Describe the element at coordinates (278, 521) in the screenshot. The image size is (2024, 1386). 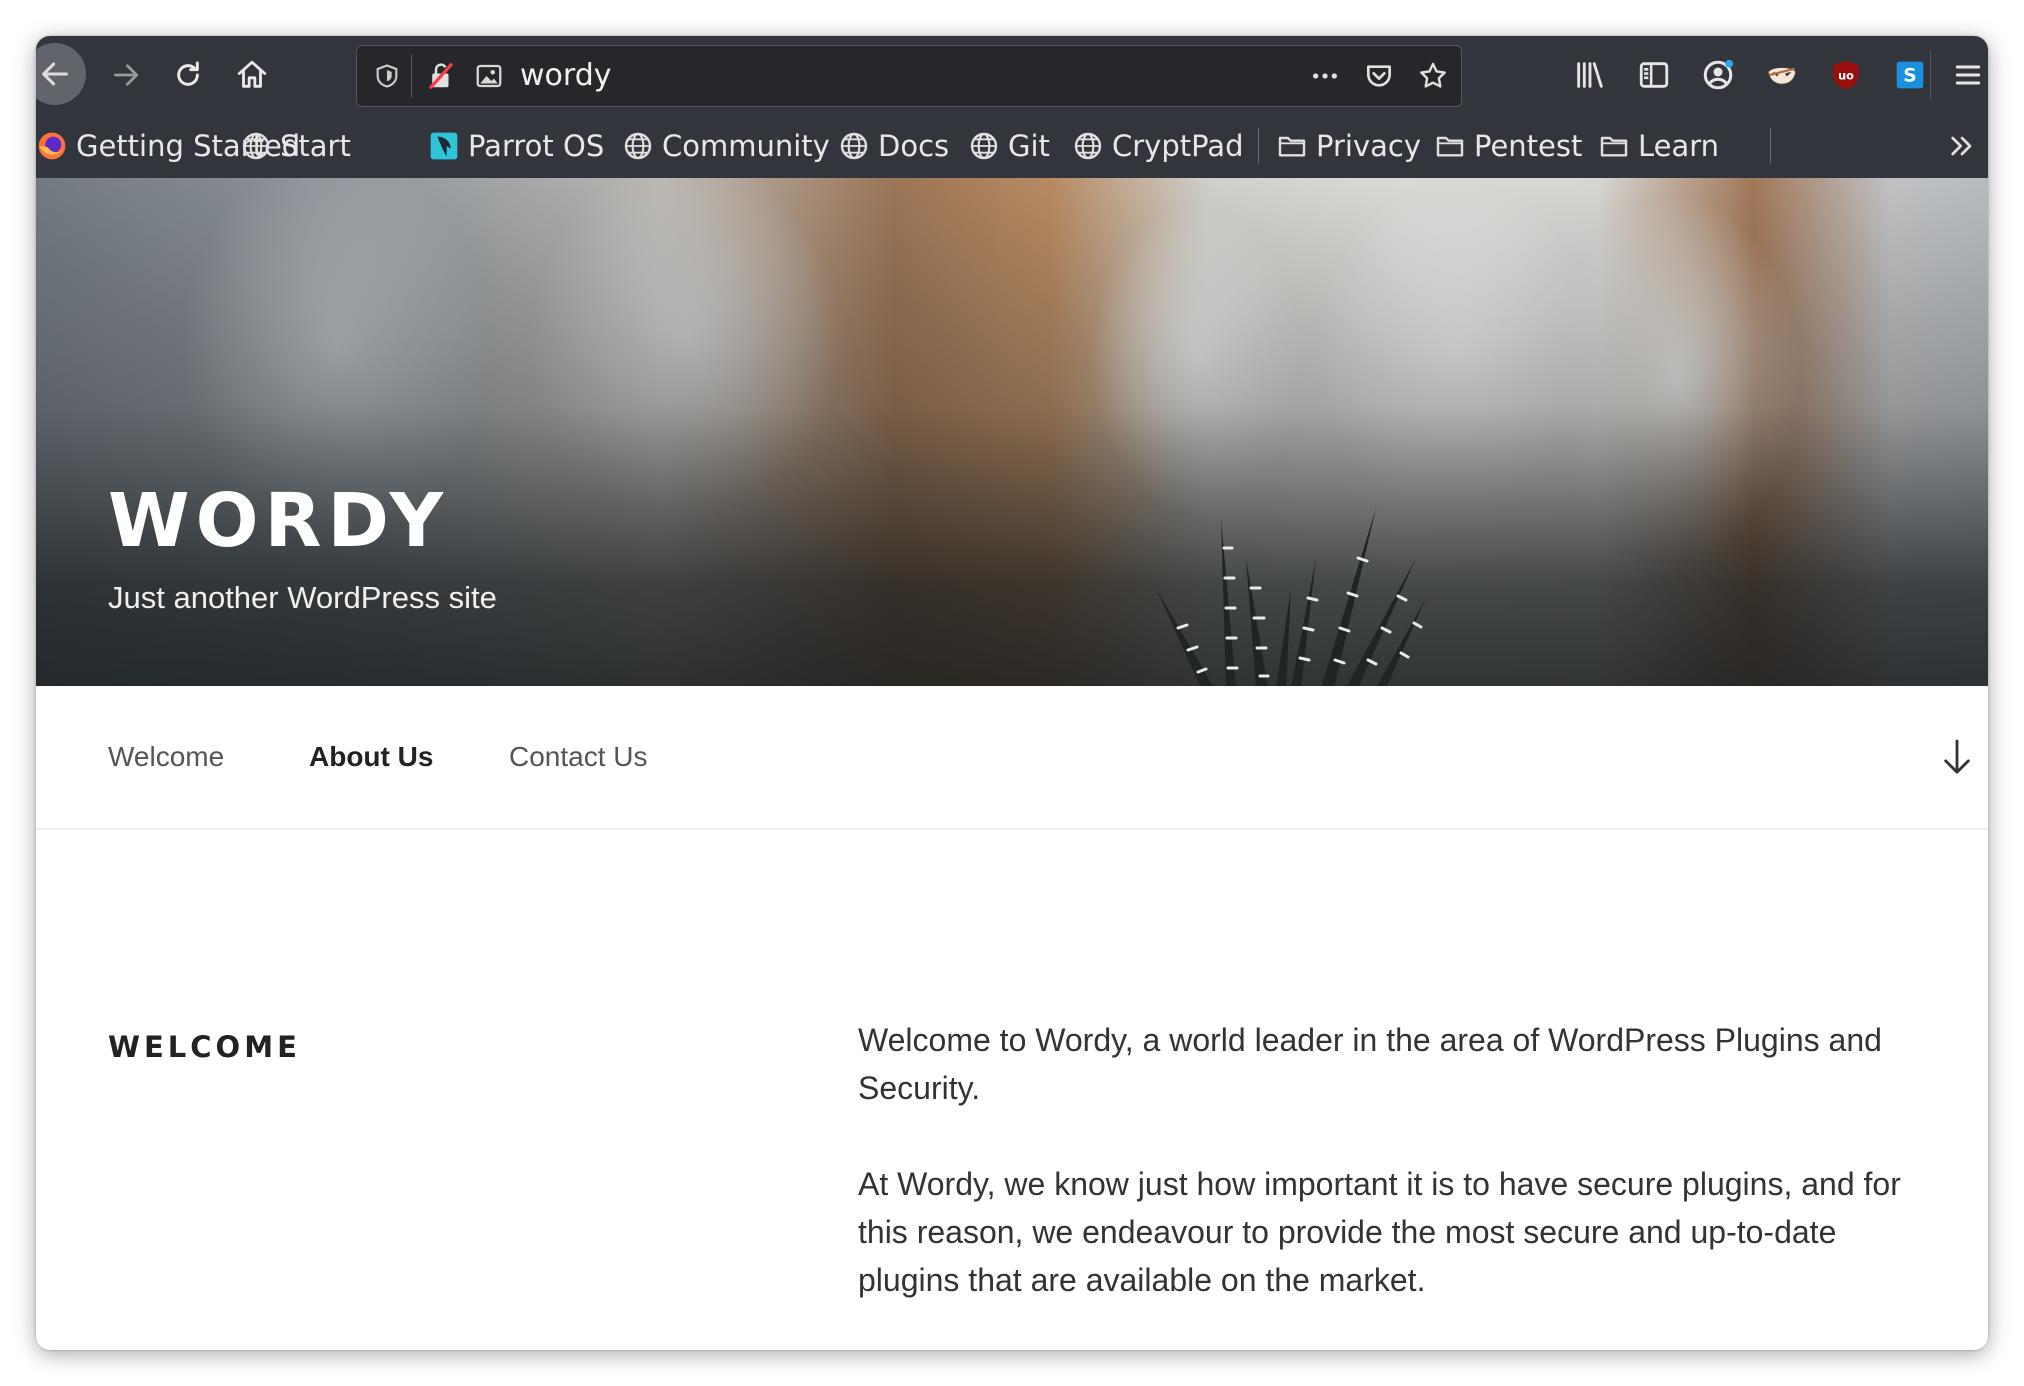
I see `site-title: WORDY` at that location.